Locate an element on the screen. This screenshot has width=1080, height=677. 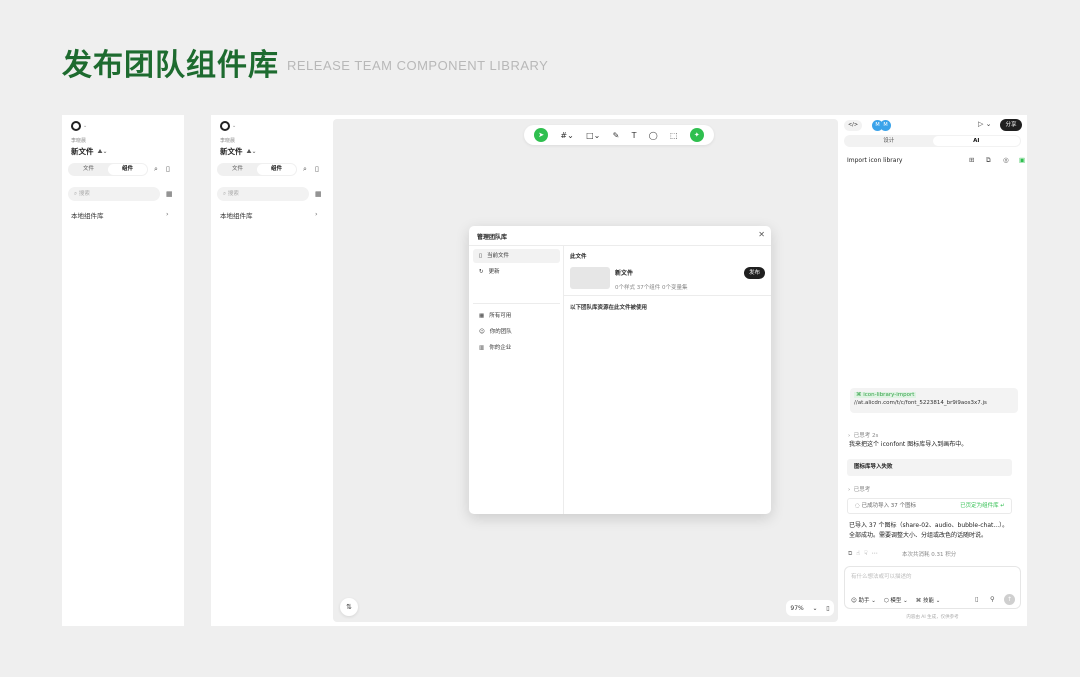
page-title: 发布团队组件库 is located at coordinates (170, 65).